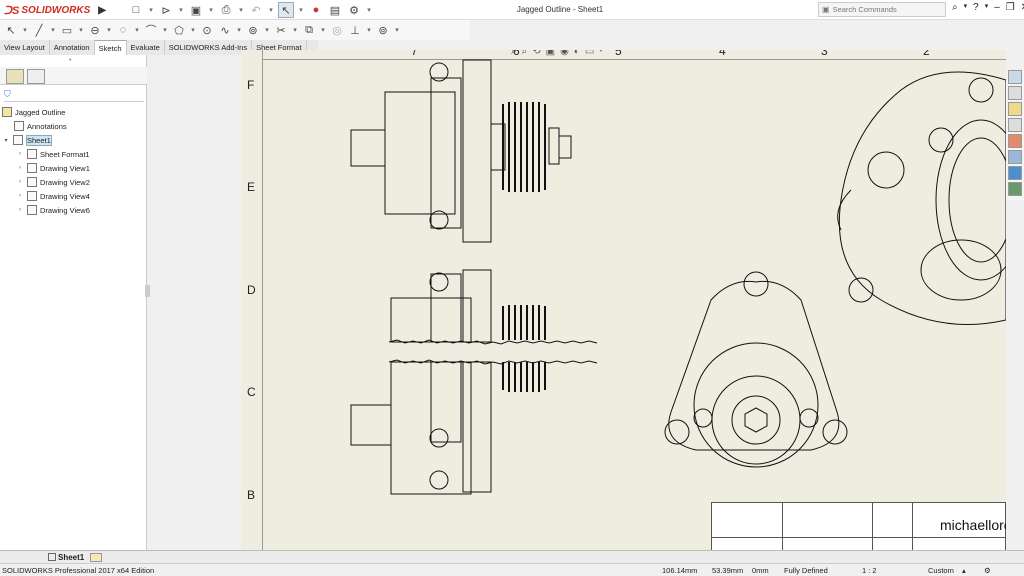 Image resolution: width=1024 pixels, height=576 pixels. Describe the element at coordinates (73, 140) in the screenshot. I see `tree-sheet: ▾ Sheet1` at that location.